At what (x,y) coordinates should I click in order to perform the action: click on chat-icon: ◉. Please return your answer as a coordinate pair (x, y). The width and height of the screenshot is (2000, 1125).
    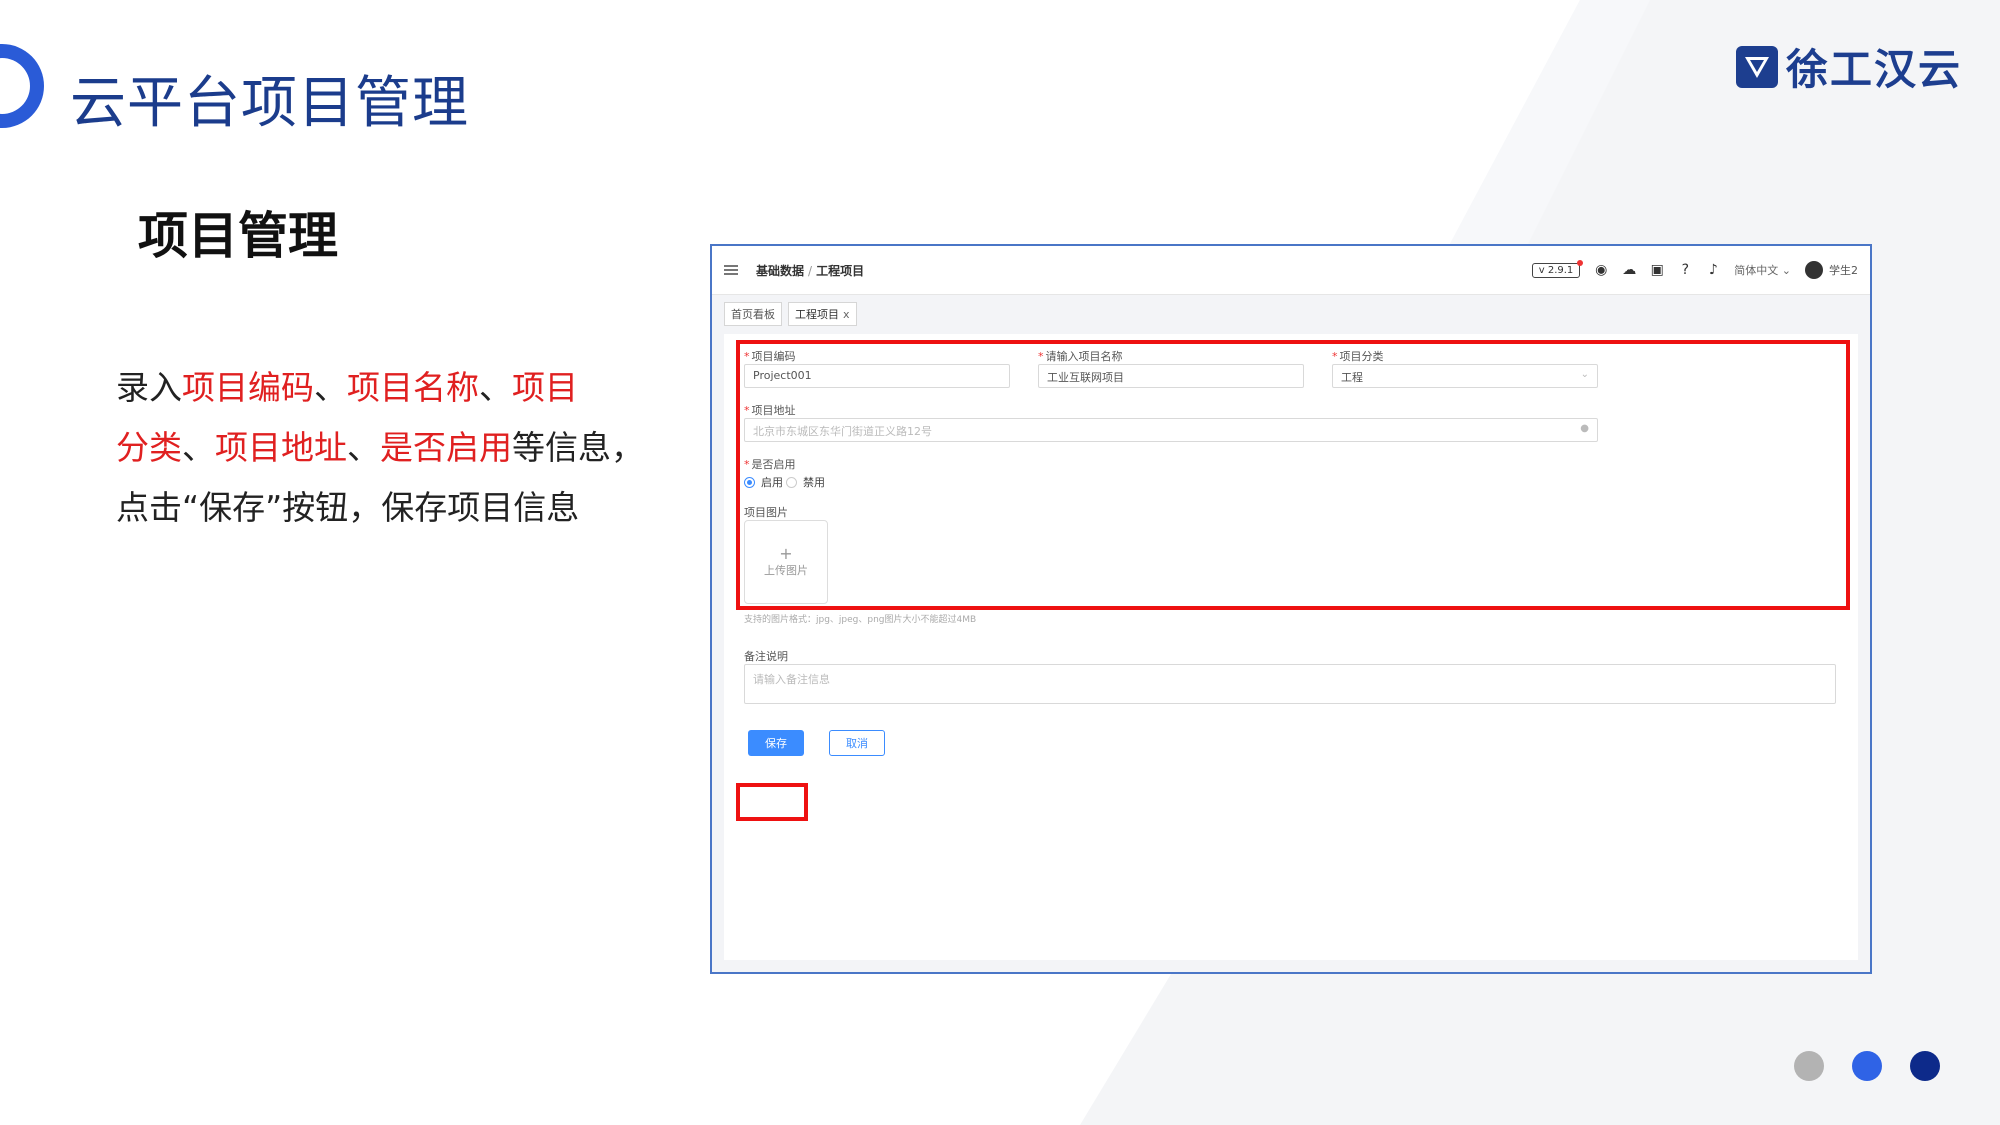
    Looking at the image, I should click on (1601, 270).